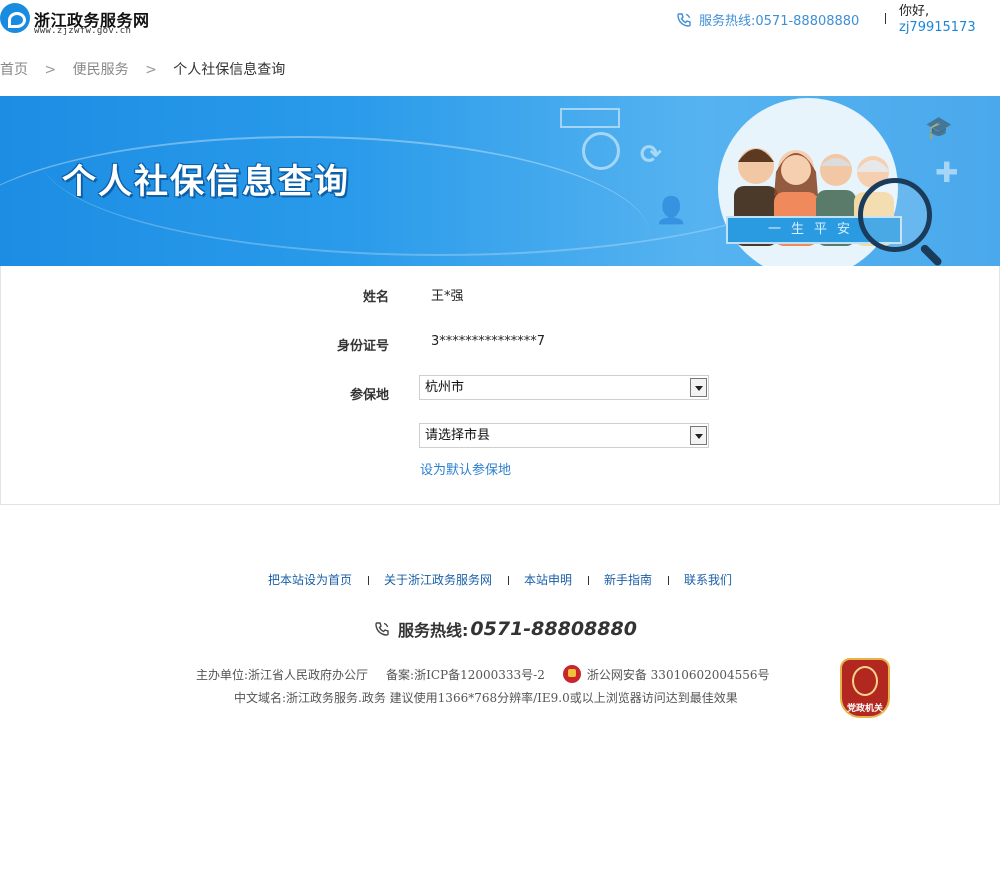 This screenshot has height=883, width=1000. What do you see at coordinates (628, 579) in the screenshot?
I see `footer-link-guide: 新手指南` at bounding box center [628, 579].